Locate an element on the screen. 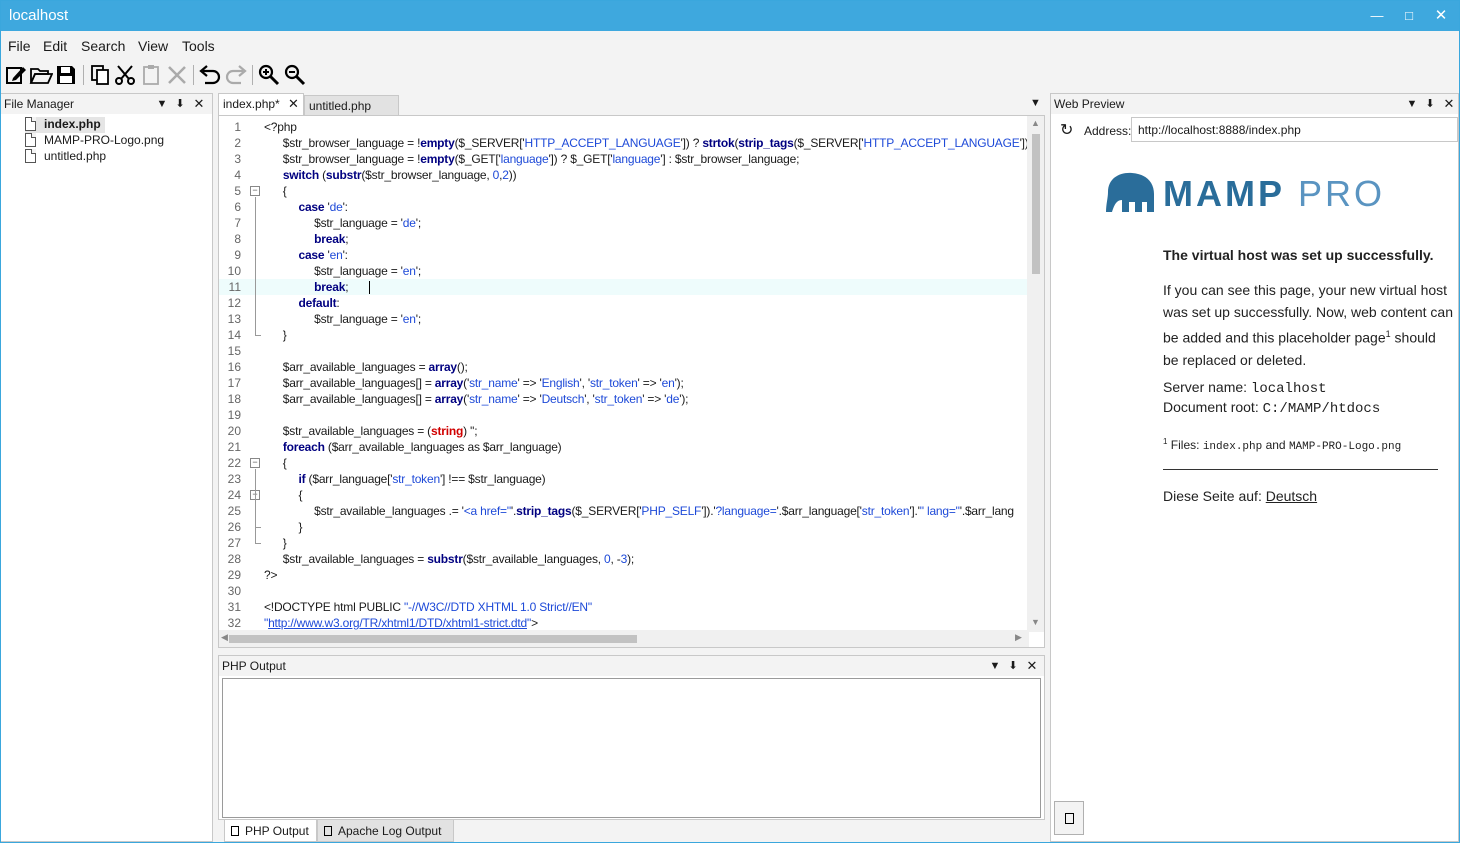  tab-list-icon: ▼ is located at coordinates (1035, 103).